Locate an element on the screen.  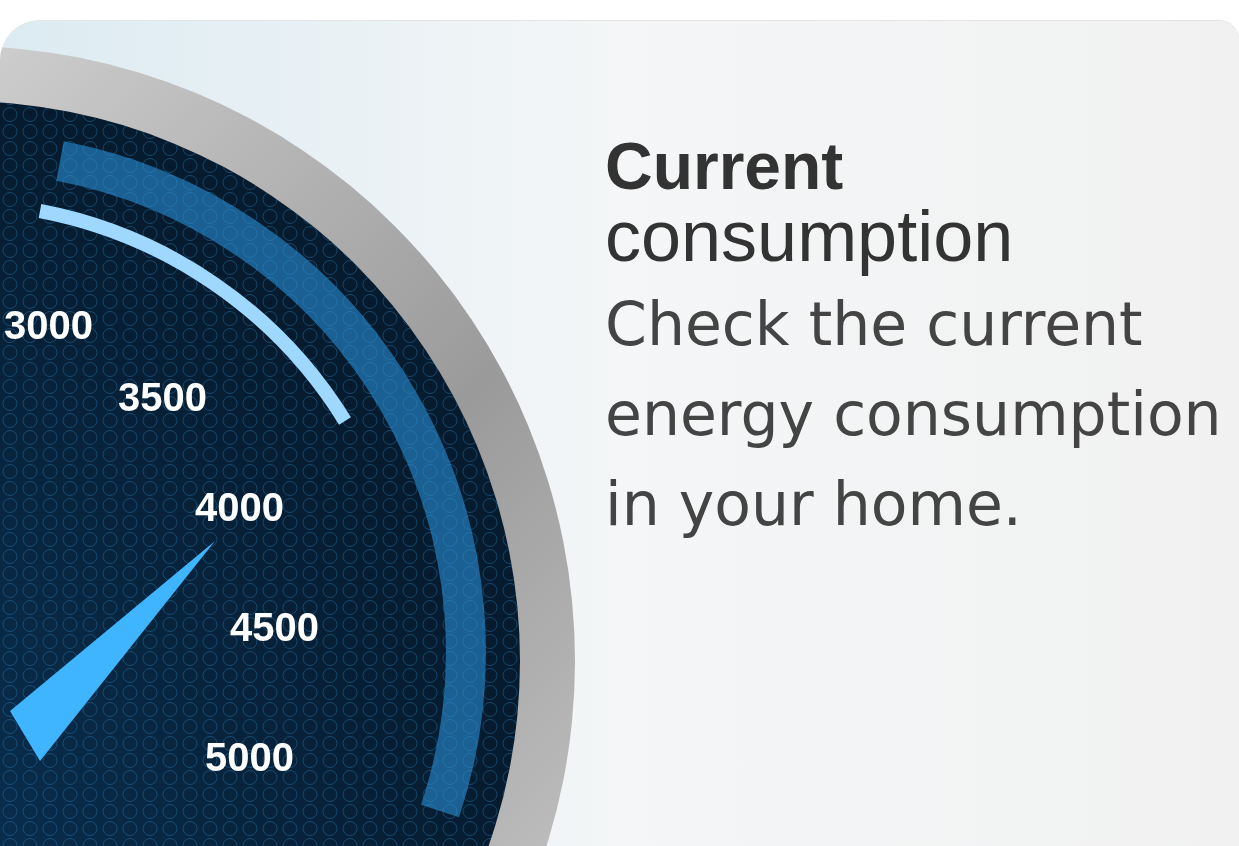
gauge-label: 3500 is located at coordinates (162, 397).